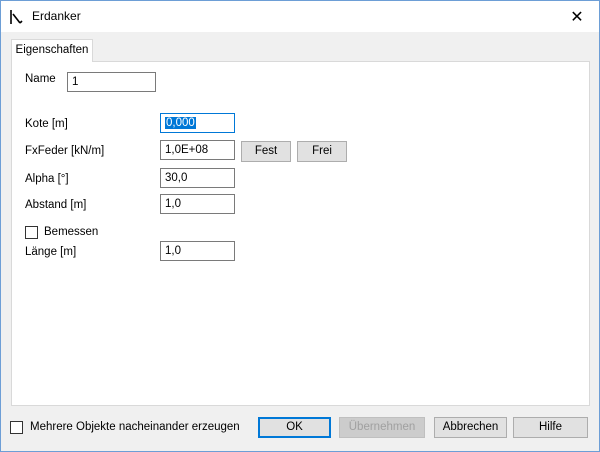  What do you see at coordinates (300, 16) in the screenshot?
I see `title-bar: Erdanker ✕` at bounding box center [300, 16].